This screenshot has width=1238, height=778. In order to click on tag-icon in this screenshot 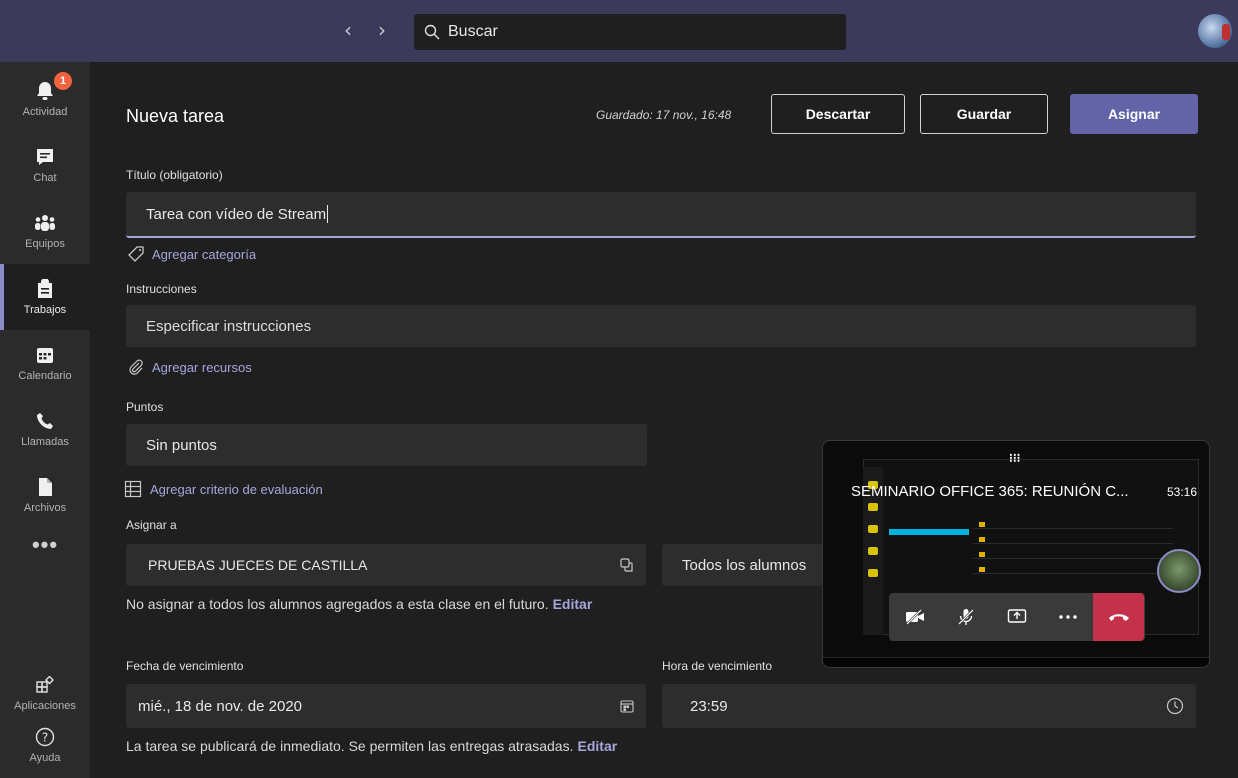, I will do `click(136, 254)`.